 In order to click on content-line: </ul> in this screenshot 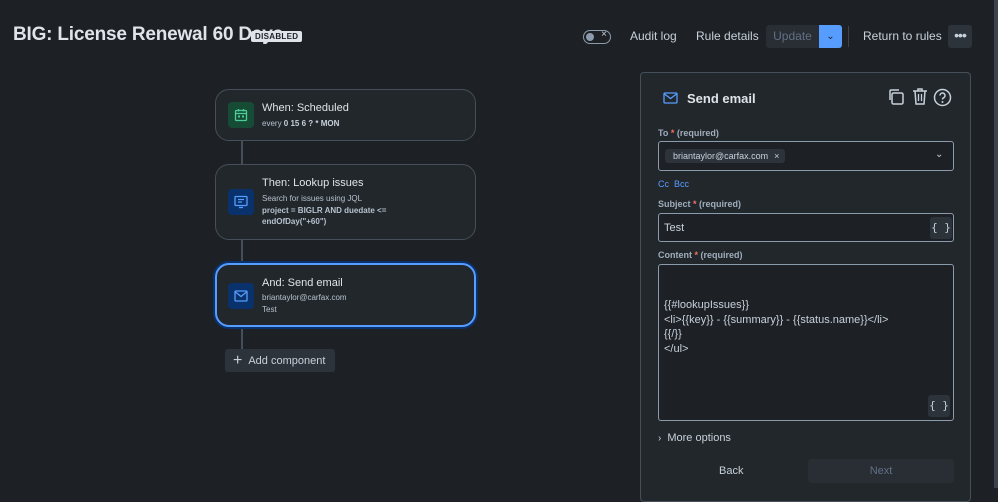, I will do `click(676, 348)`.